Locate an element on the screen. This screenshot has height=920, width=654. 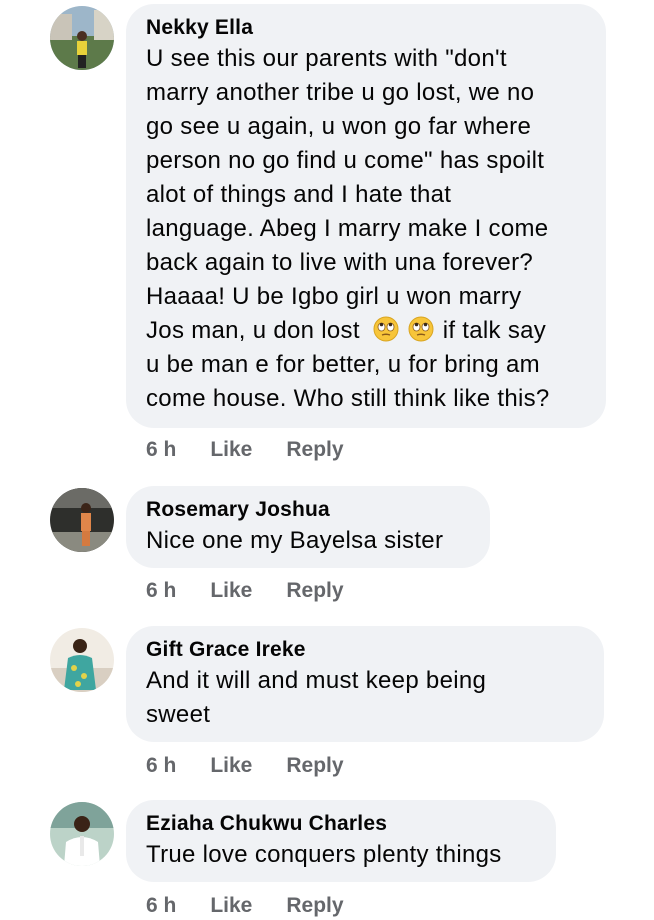
comment-text-line: go see u again, u won go far where is located at coordinates (339, 126).